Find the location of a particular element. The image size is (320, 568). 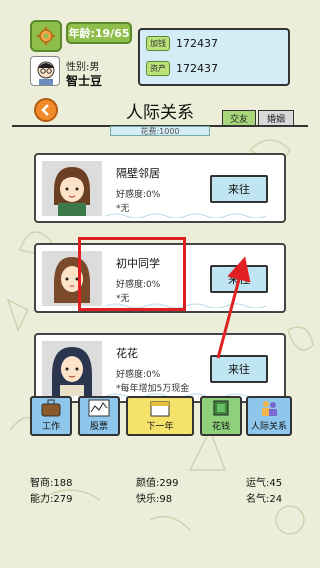

neighbor-portrait is located at coordinates (72, 188).